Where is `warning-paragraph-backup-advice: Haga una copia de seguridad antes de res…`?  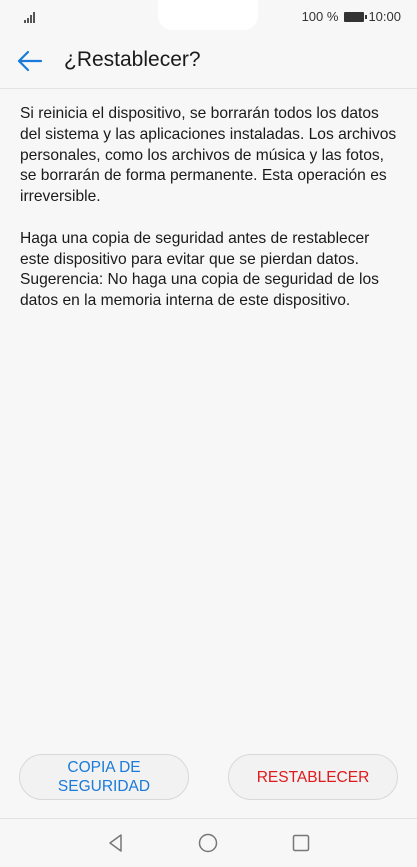 warning-paragraph-backup-advice: Haga una copia de seguridad antes de res… is located at coordinates (199, 269).